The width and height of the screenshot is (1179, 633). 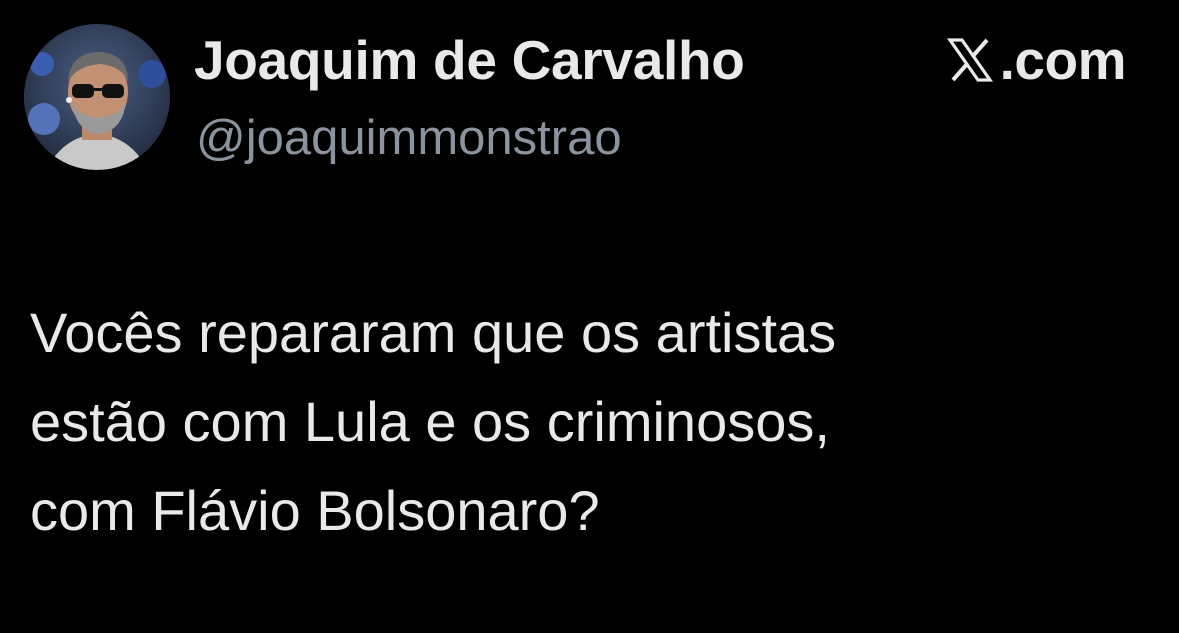 What do you see at coordinates (315, 510) in the screenshot?
I see `tweet-text-line: com Flávio Bolsonaro?` at bounding box center [315, 510].